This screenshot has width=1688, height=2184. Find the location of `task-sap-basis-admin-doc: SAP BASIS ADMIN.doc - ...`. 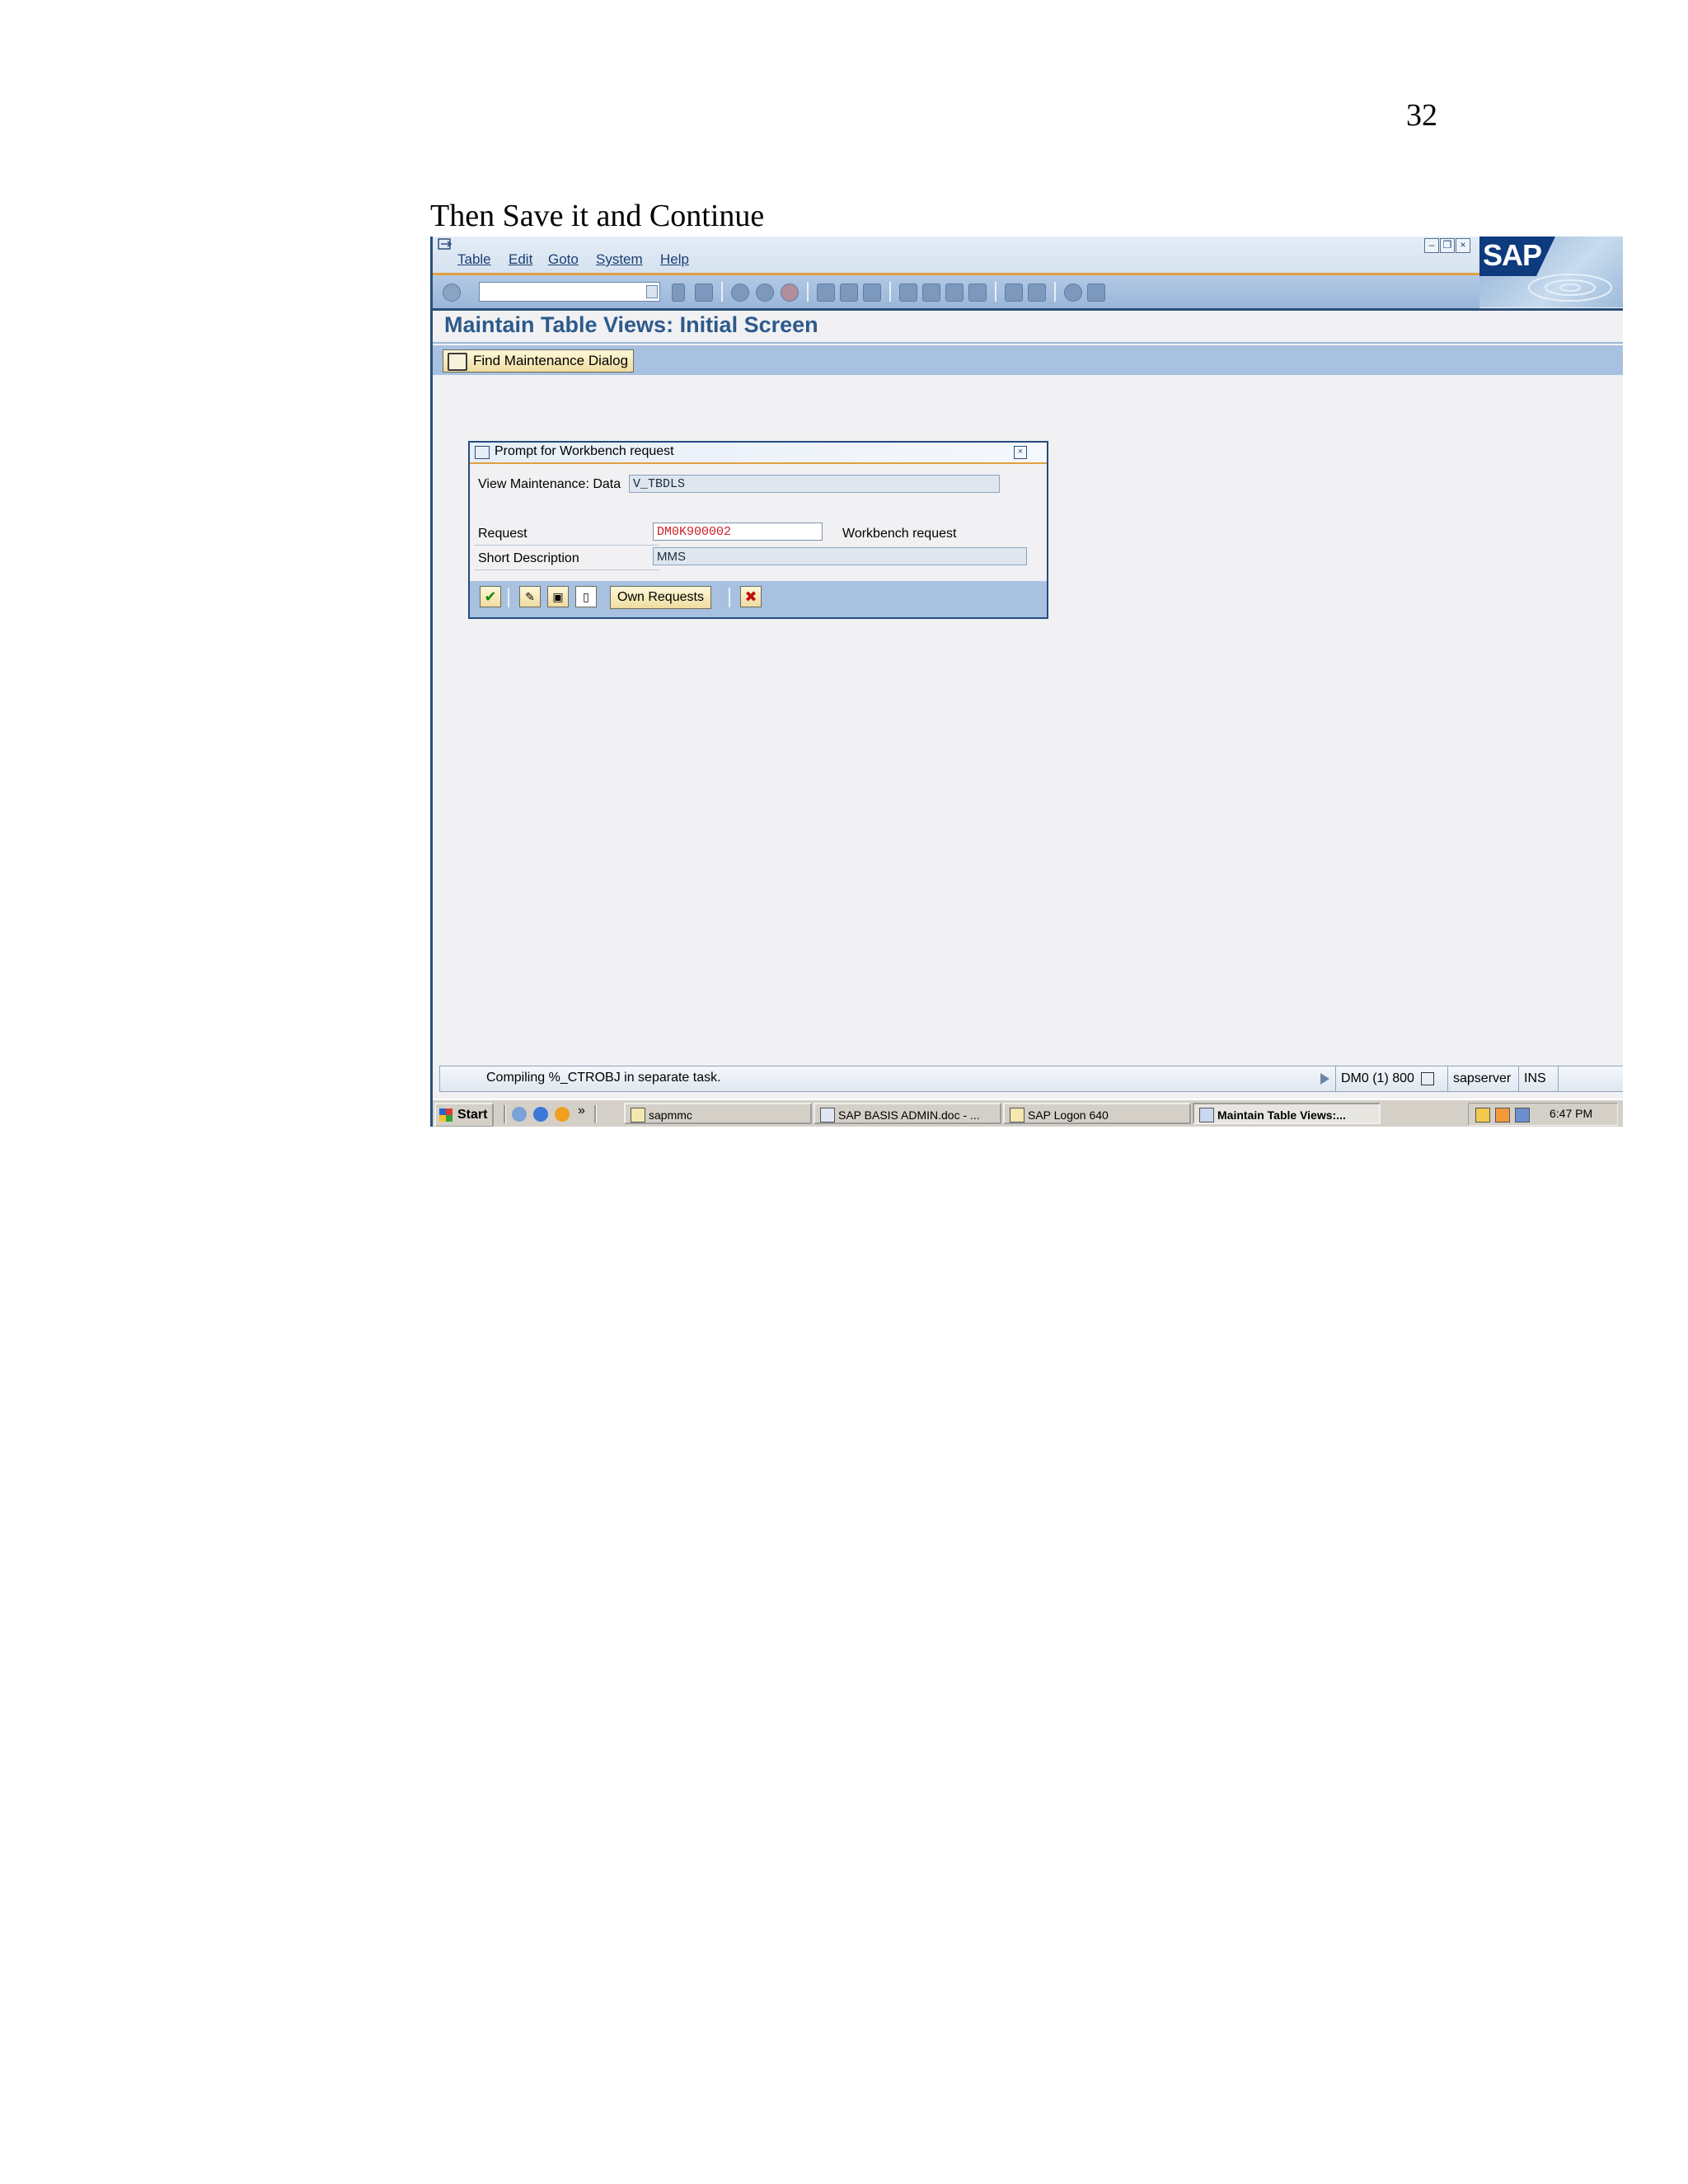

task-sap-basis-admin-doc: SAP BASIS ADMIN.doc - ... is located at coordinates (908, 1113).